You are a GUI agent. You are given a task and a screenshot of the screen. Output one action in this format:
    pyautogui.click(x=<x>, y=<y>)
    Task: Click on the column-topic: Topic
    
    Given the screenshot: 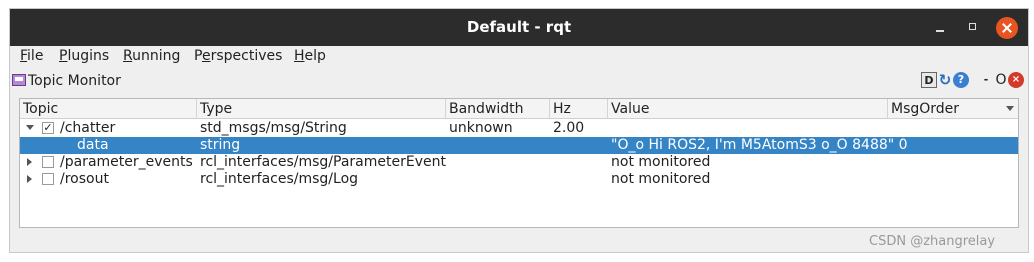 What is the action you would take?
    pyautogui.click(x=108, y=109)
    